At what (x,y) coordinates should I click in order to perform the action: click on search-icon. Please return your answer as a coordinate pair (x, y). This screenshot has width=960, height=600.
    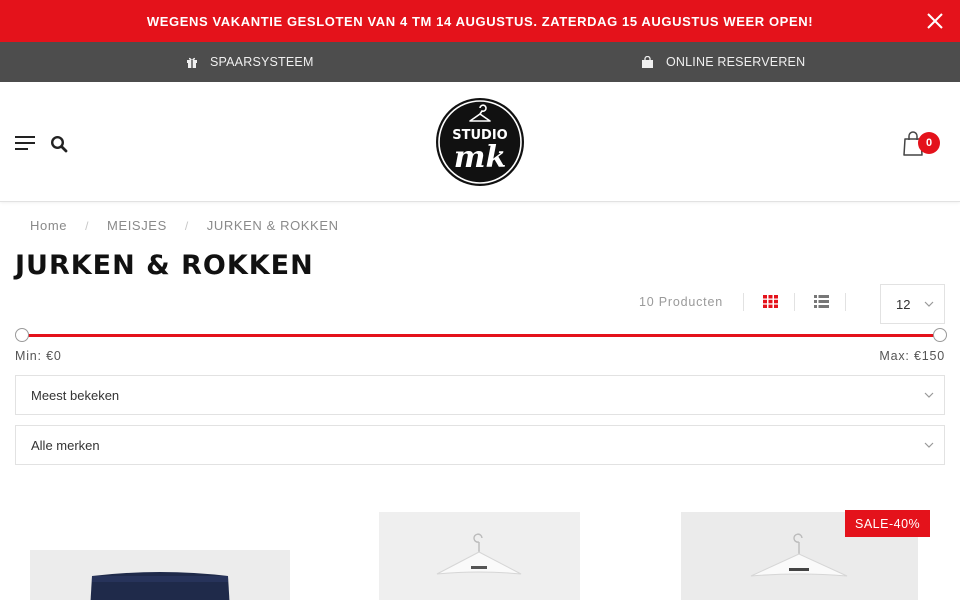
    Looking at the image, I should click on (59, 144).